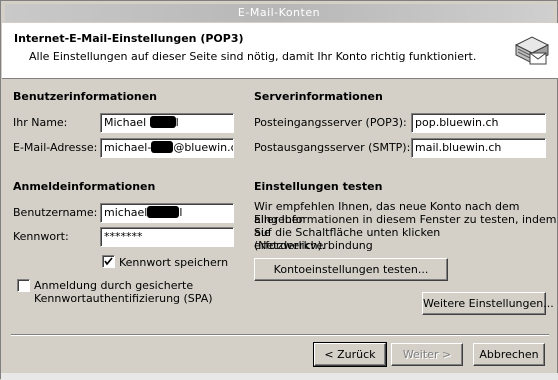 The image size is (558, 380). Describe the element at coordinates (167, 237) in the screenshot. I see `password-field: *******` at that location.